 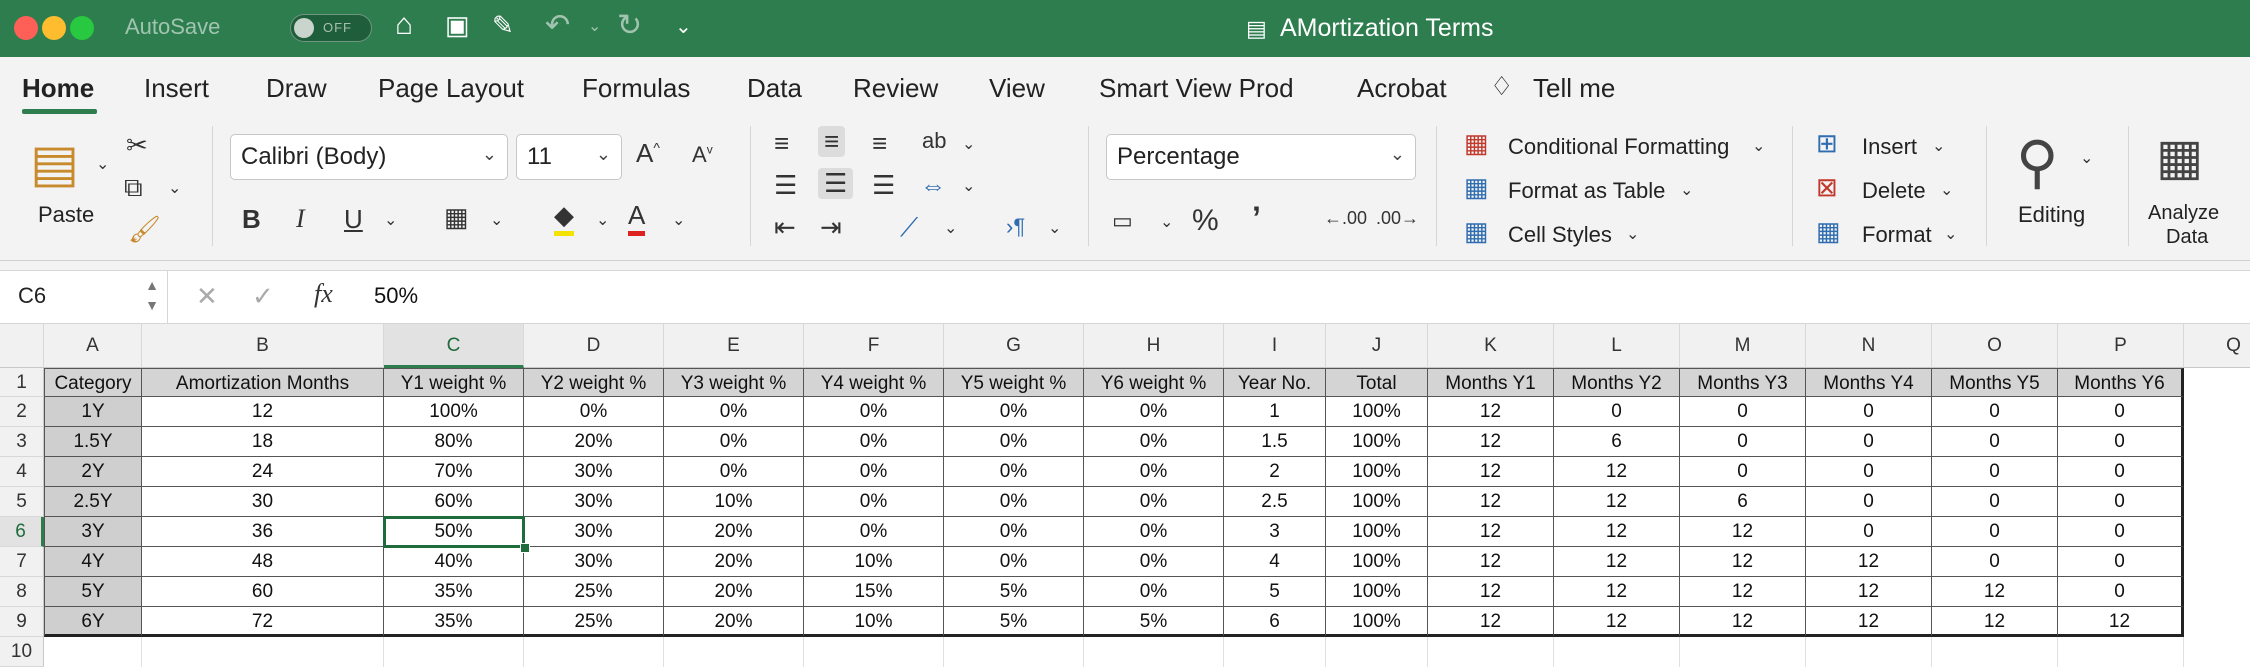 I want to click on increase-decimal-icon: ←.00, so click(x=1345, y=218).